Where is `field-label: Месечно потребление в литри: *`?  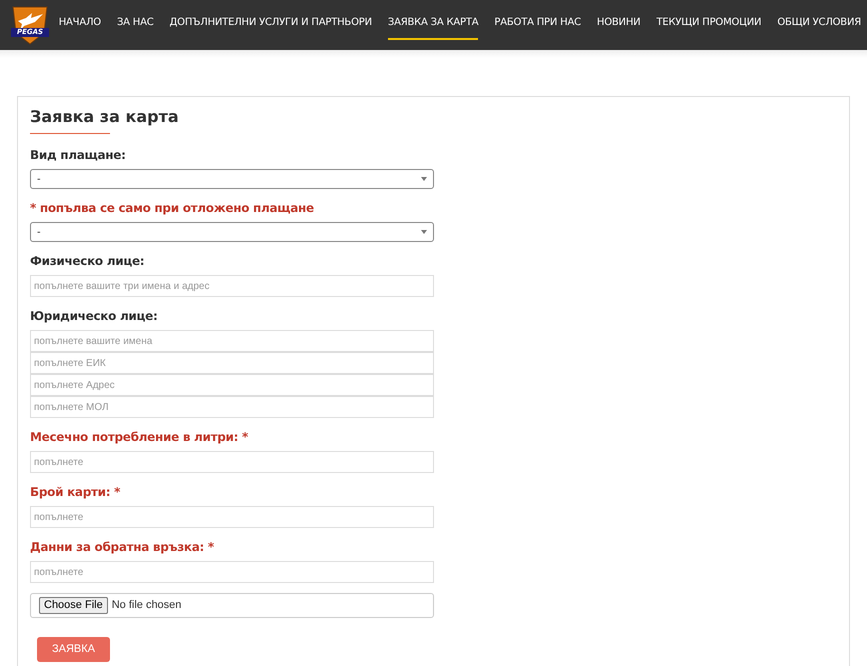 field-label: Месечно потребление в литри: * is located at coordinates (139, 437).